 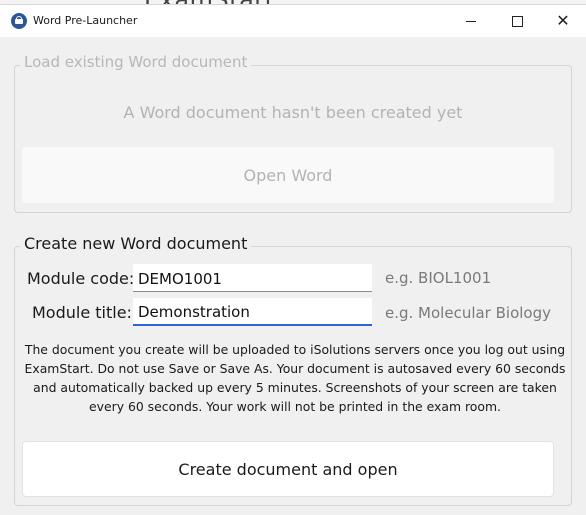 I want to click on module-title-hint: e.g. Molecular Biology, so click(x=468, y=313).